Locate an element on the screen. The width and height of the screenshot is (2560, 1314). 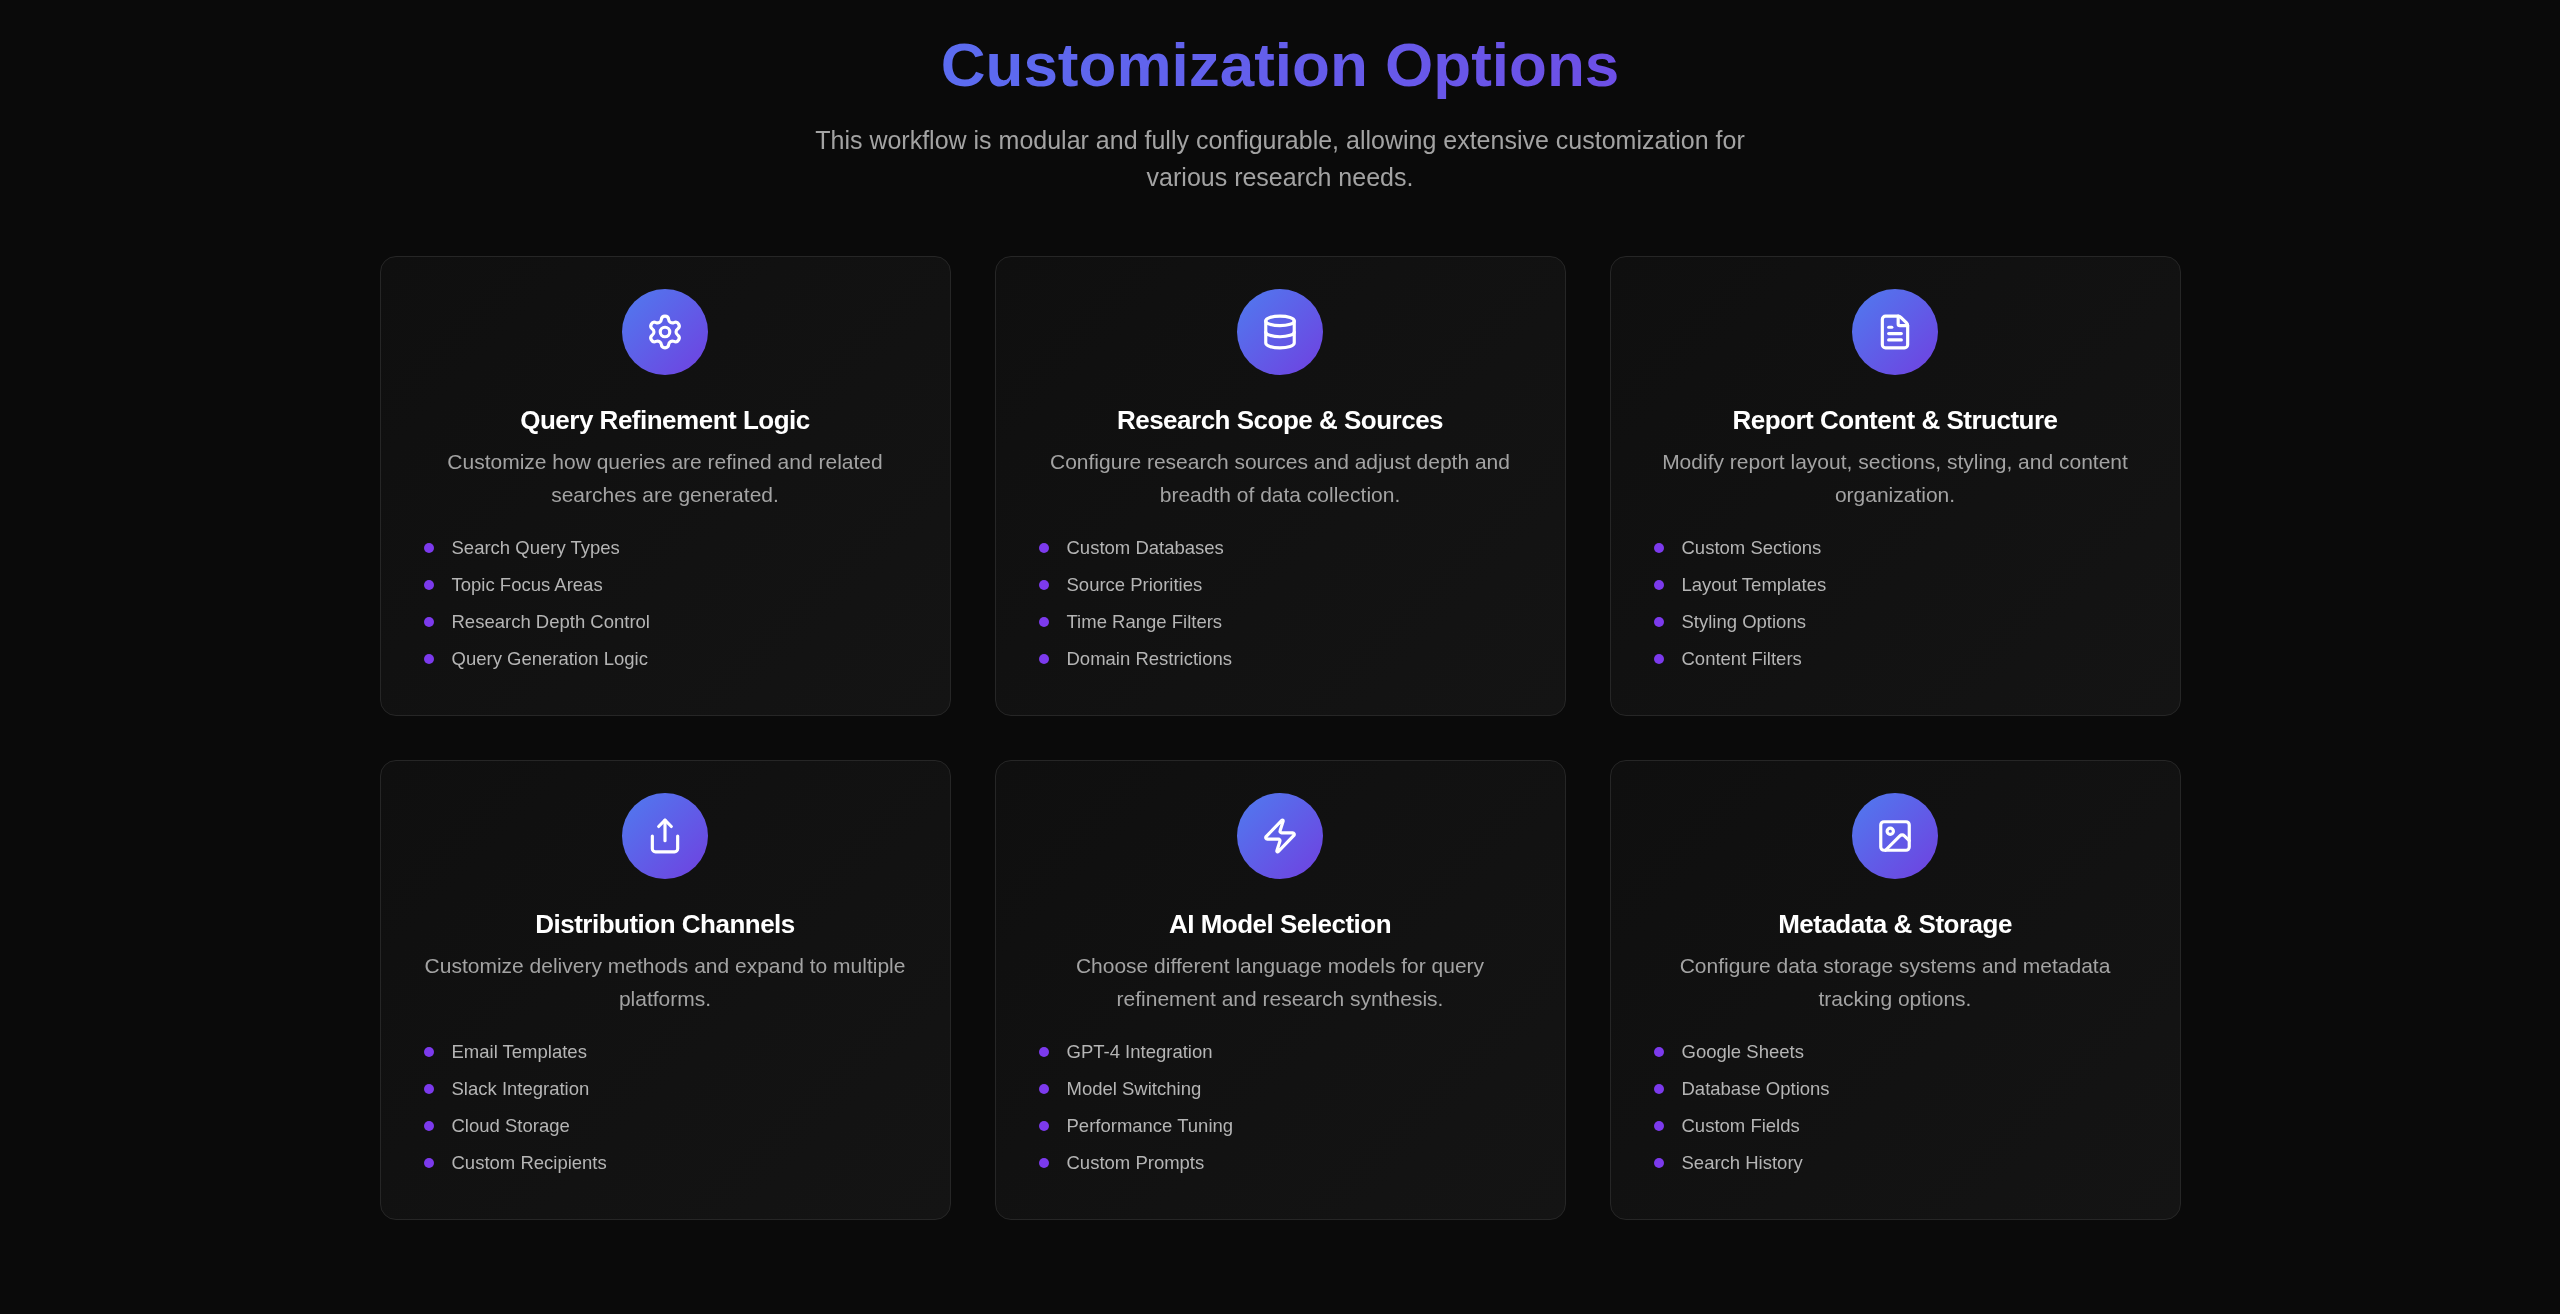
card-title: Report Content & Structure is located at coordinates (1895, 420).